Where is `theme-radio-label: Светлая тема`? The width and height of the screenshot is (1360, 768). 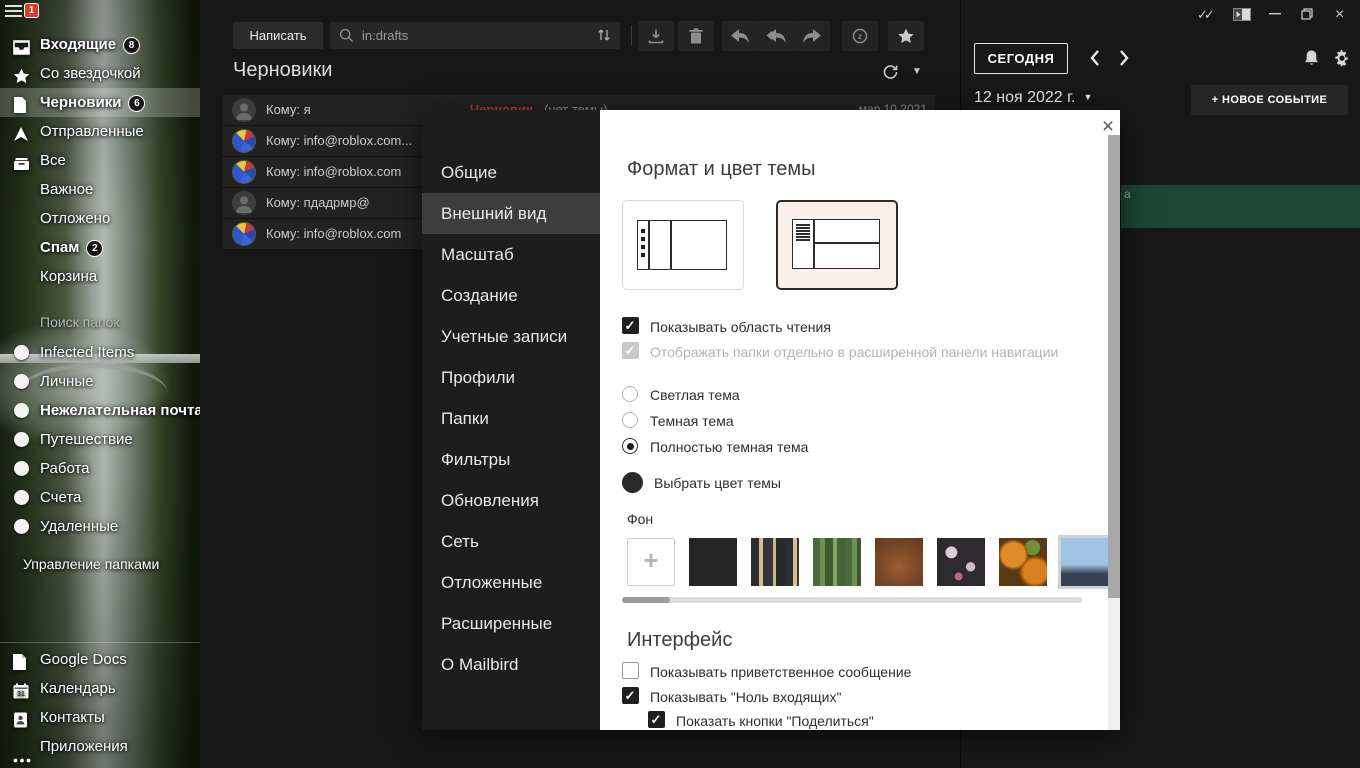
theme-radio-label: Светлая тема is located at coordinates (695, 395).